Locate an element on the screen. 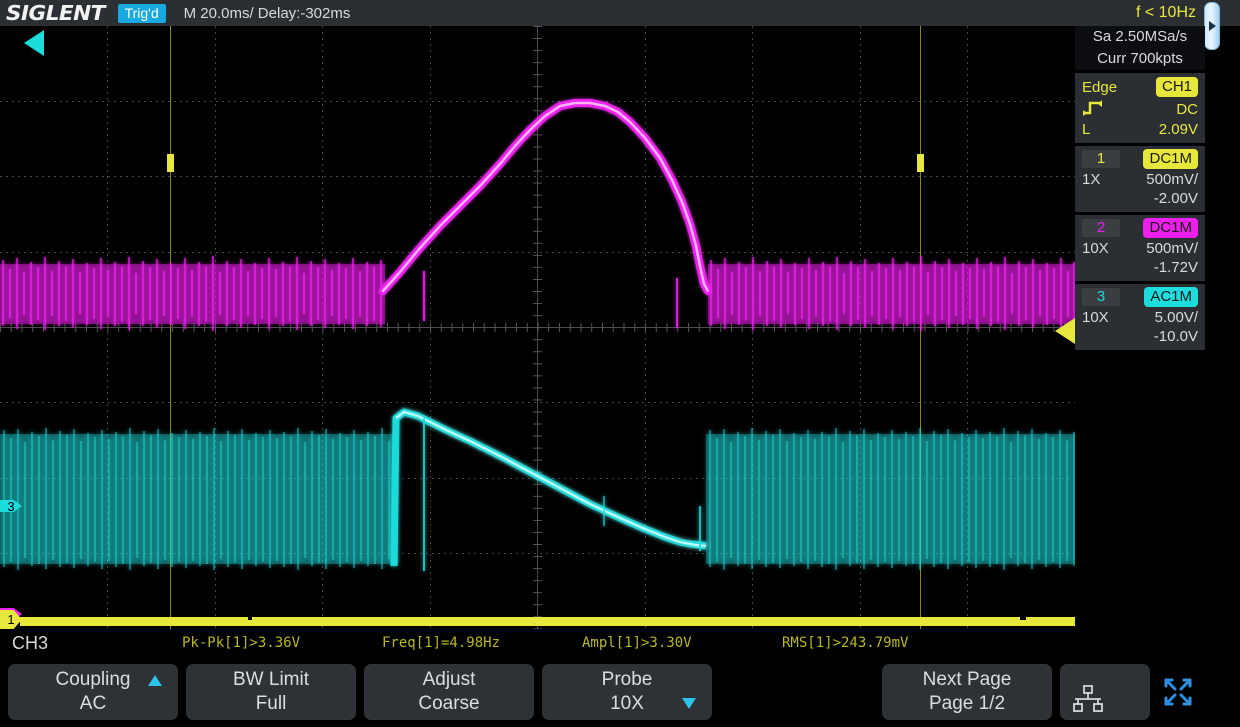  trigger-info-panel: Edge CH1 DC L 2.09V is located at coordinates (1140, 108).